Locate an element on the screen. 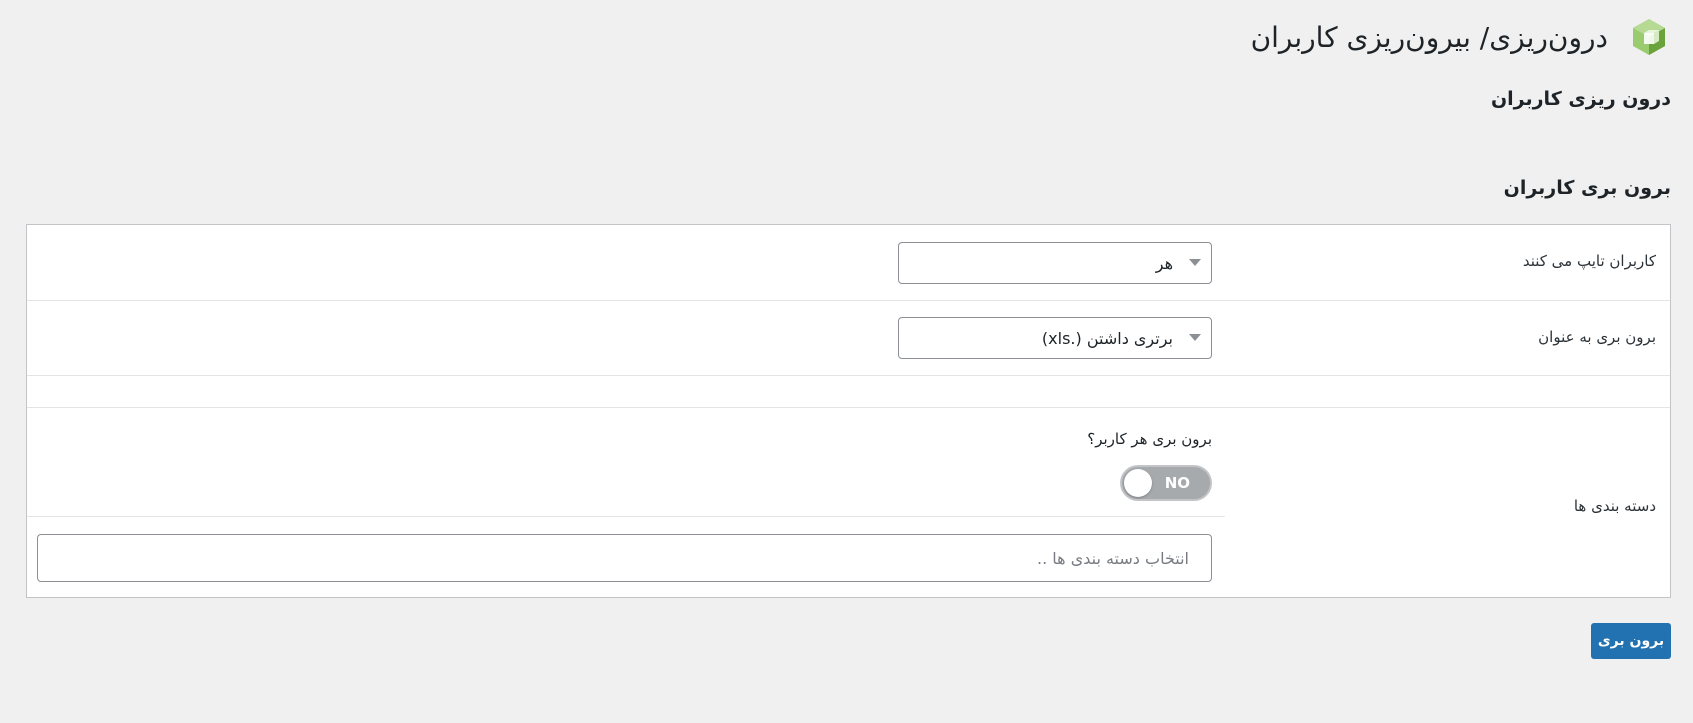  user-types-selected-value: هر is located at coordinates (1164, 263).